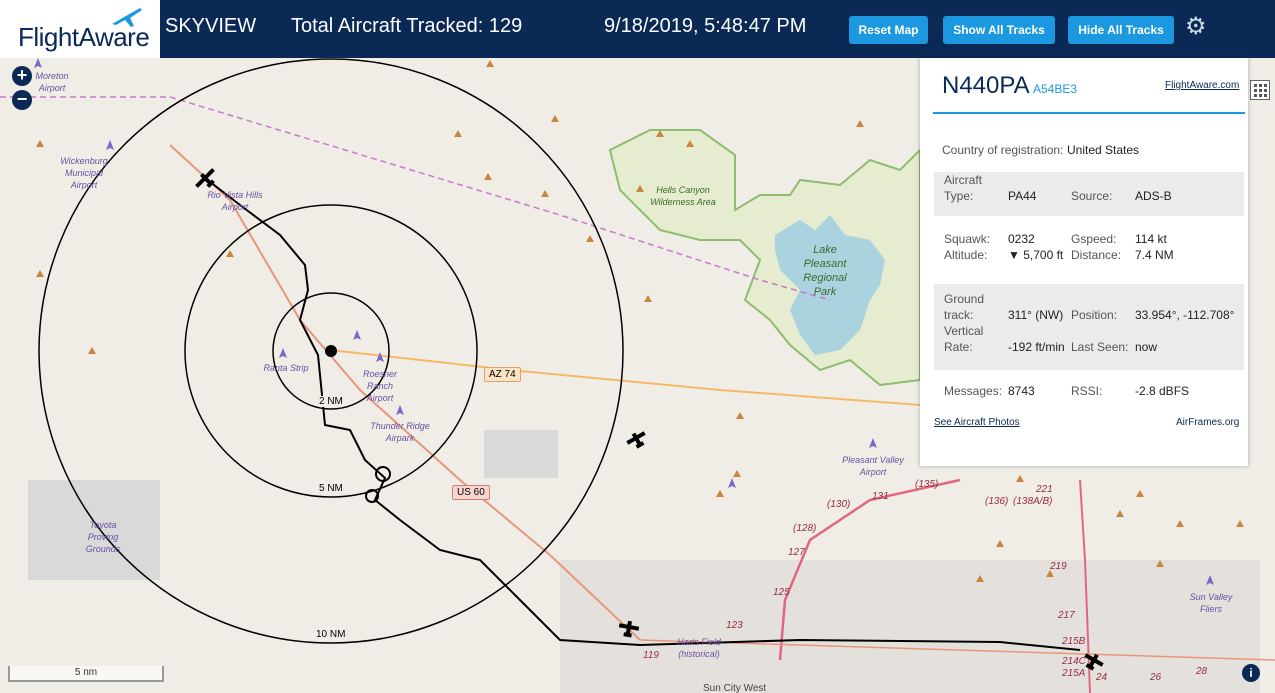 Image resolution: width=1275 pixels, height=693 pixels. Describe the element at coordinates (1151, 239) in the screenshot. I see `gspeed-value: 114 kt` at that location.